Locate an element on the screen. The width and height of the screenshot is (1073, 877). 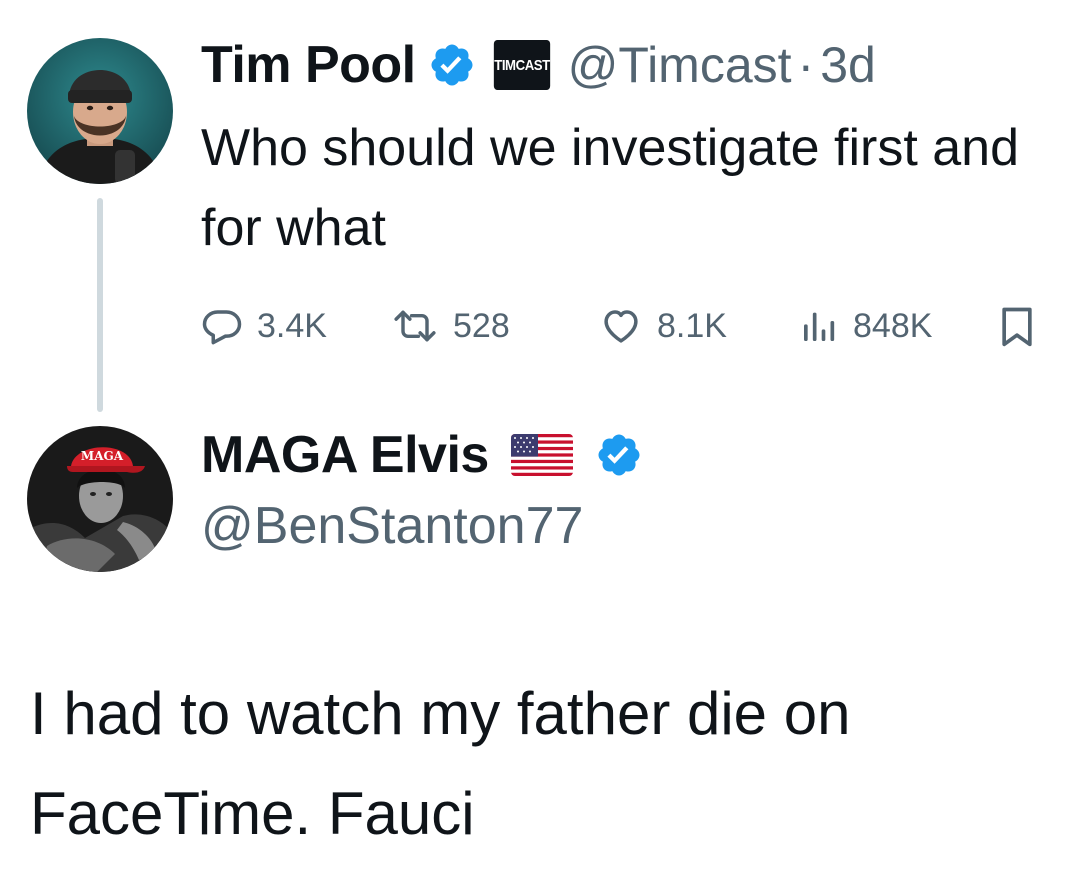
display-name: Tim Pool is located at coordinates (308, 65).